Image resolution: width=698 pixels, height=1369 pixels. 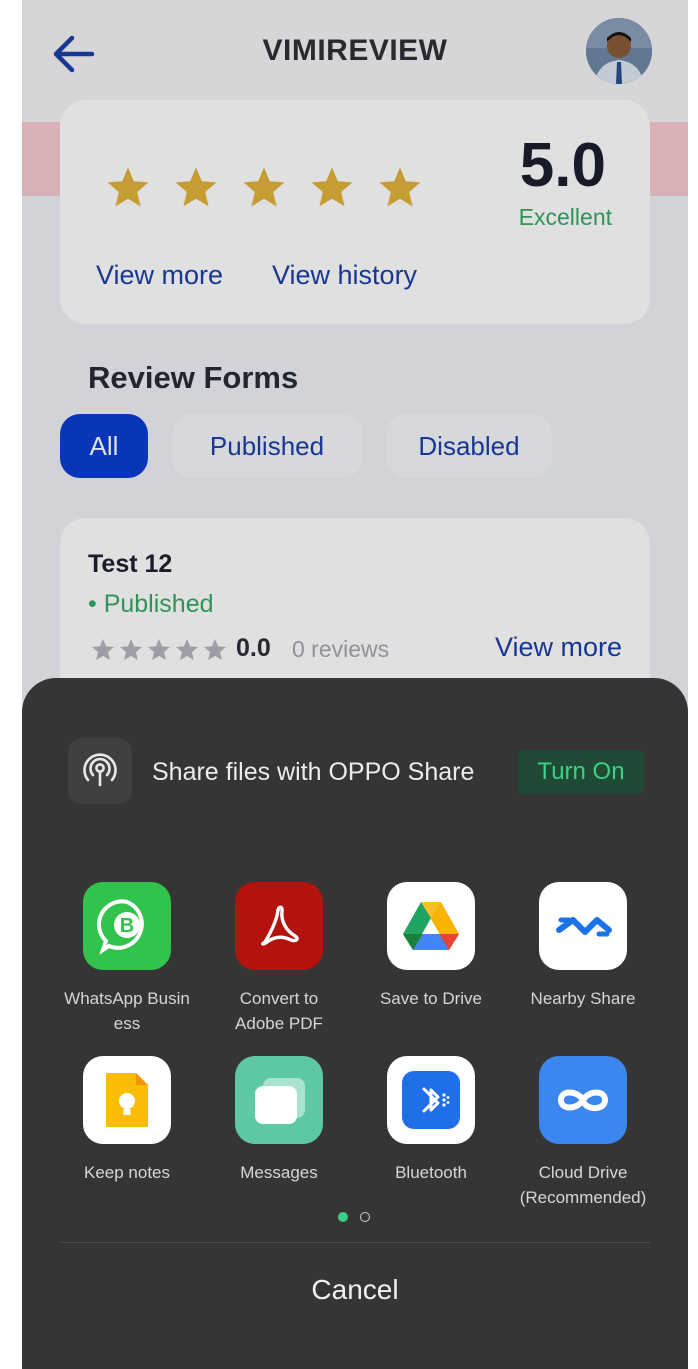 I want to click on app-label: Convert to Adobe PDF, so click(x=279, y=1011).